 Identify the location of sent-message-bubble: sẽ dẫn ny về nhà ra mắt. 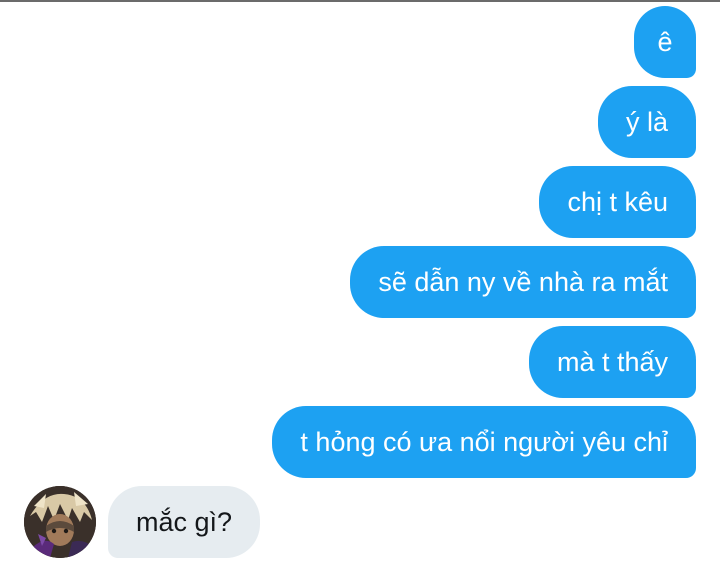
(523, 282).